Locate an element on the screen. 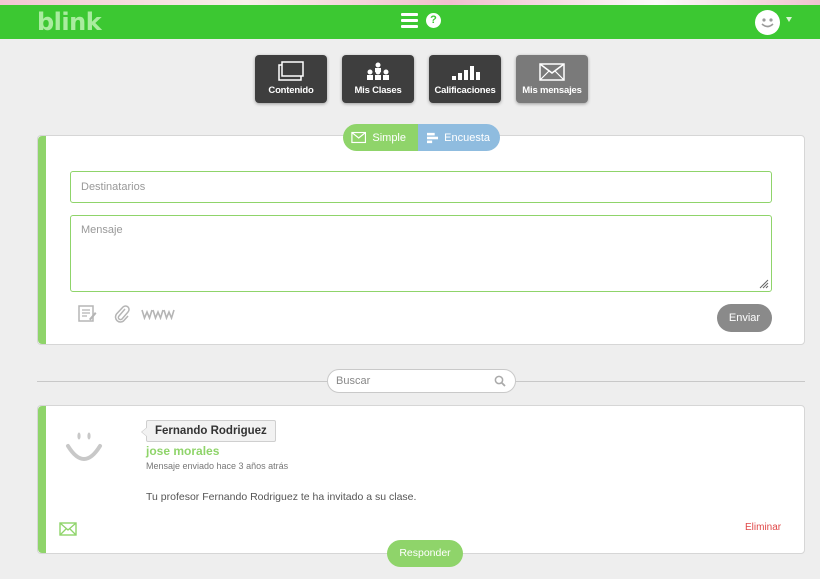 The width and height of the screenshot is (820, 579). top-bar: blink ? is located at coordinates (410, 22).